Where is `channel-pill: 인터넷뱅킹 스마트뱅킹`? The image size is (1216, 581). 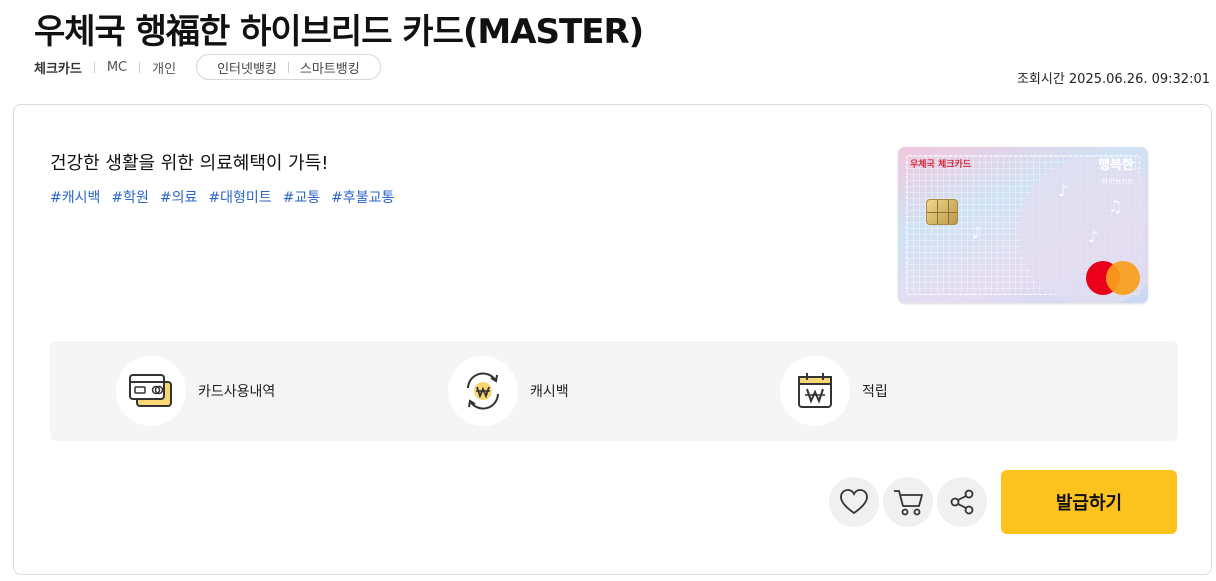 channel-pill: 인터넷뱅킹 스마트뱅킹 is located at coordinates (288, 67).